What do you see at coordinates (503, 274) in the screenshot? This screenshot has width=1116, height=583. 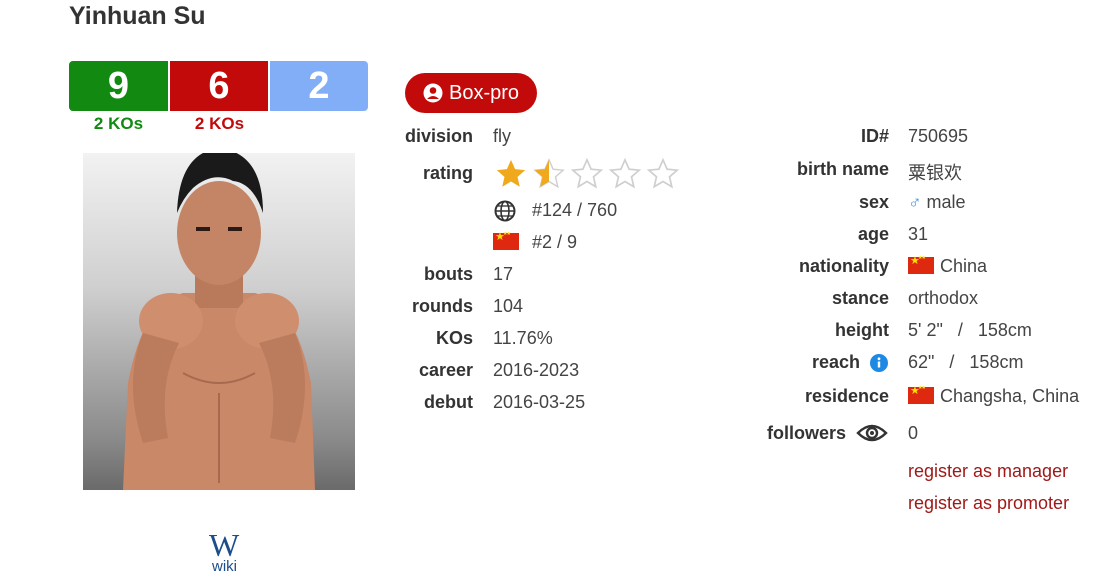 I see `bouts-value: 17` at bounding box center [503, 274].